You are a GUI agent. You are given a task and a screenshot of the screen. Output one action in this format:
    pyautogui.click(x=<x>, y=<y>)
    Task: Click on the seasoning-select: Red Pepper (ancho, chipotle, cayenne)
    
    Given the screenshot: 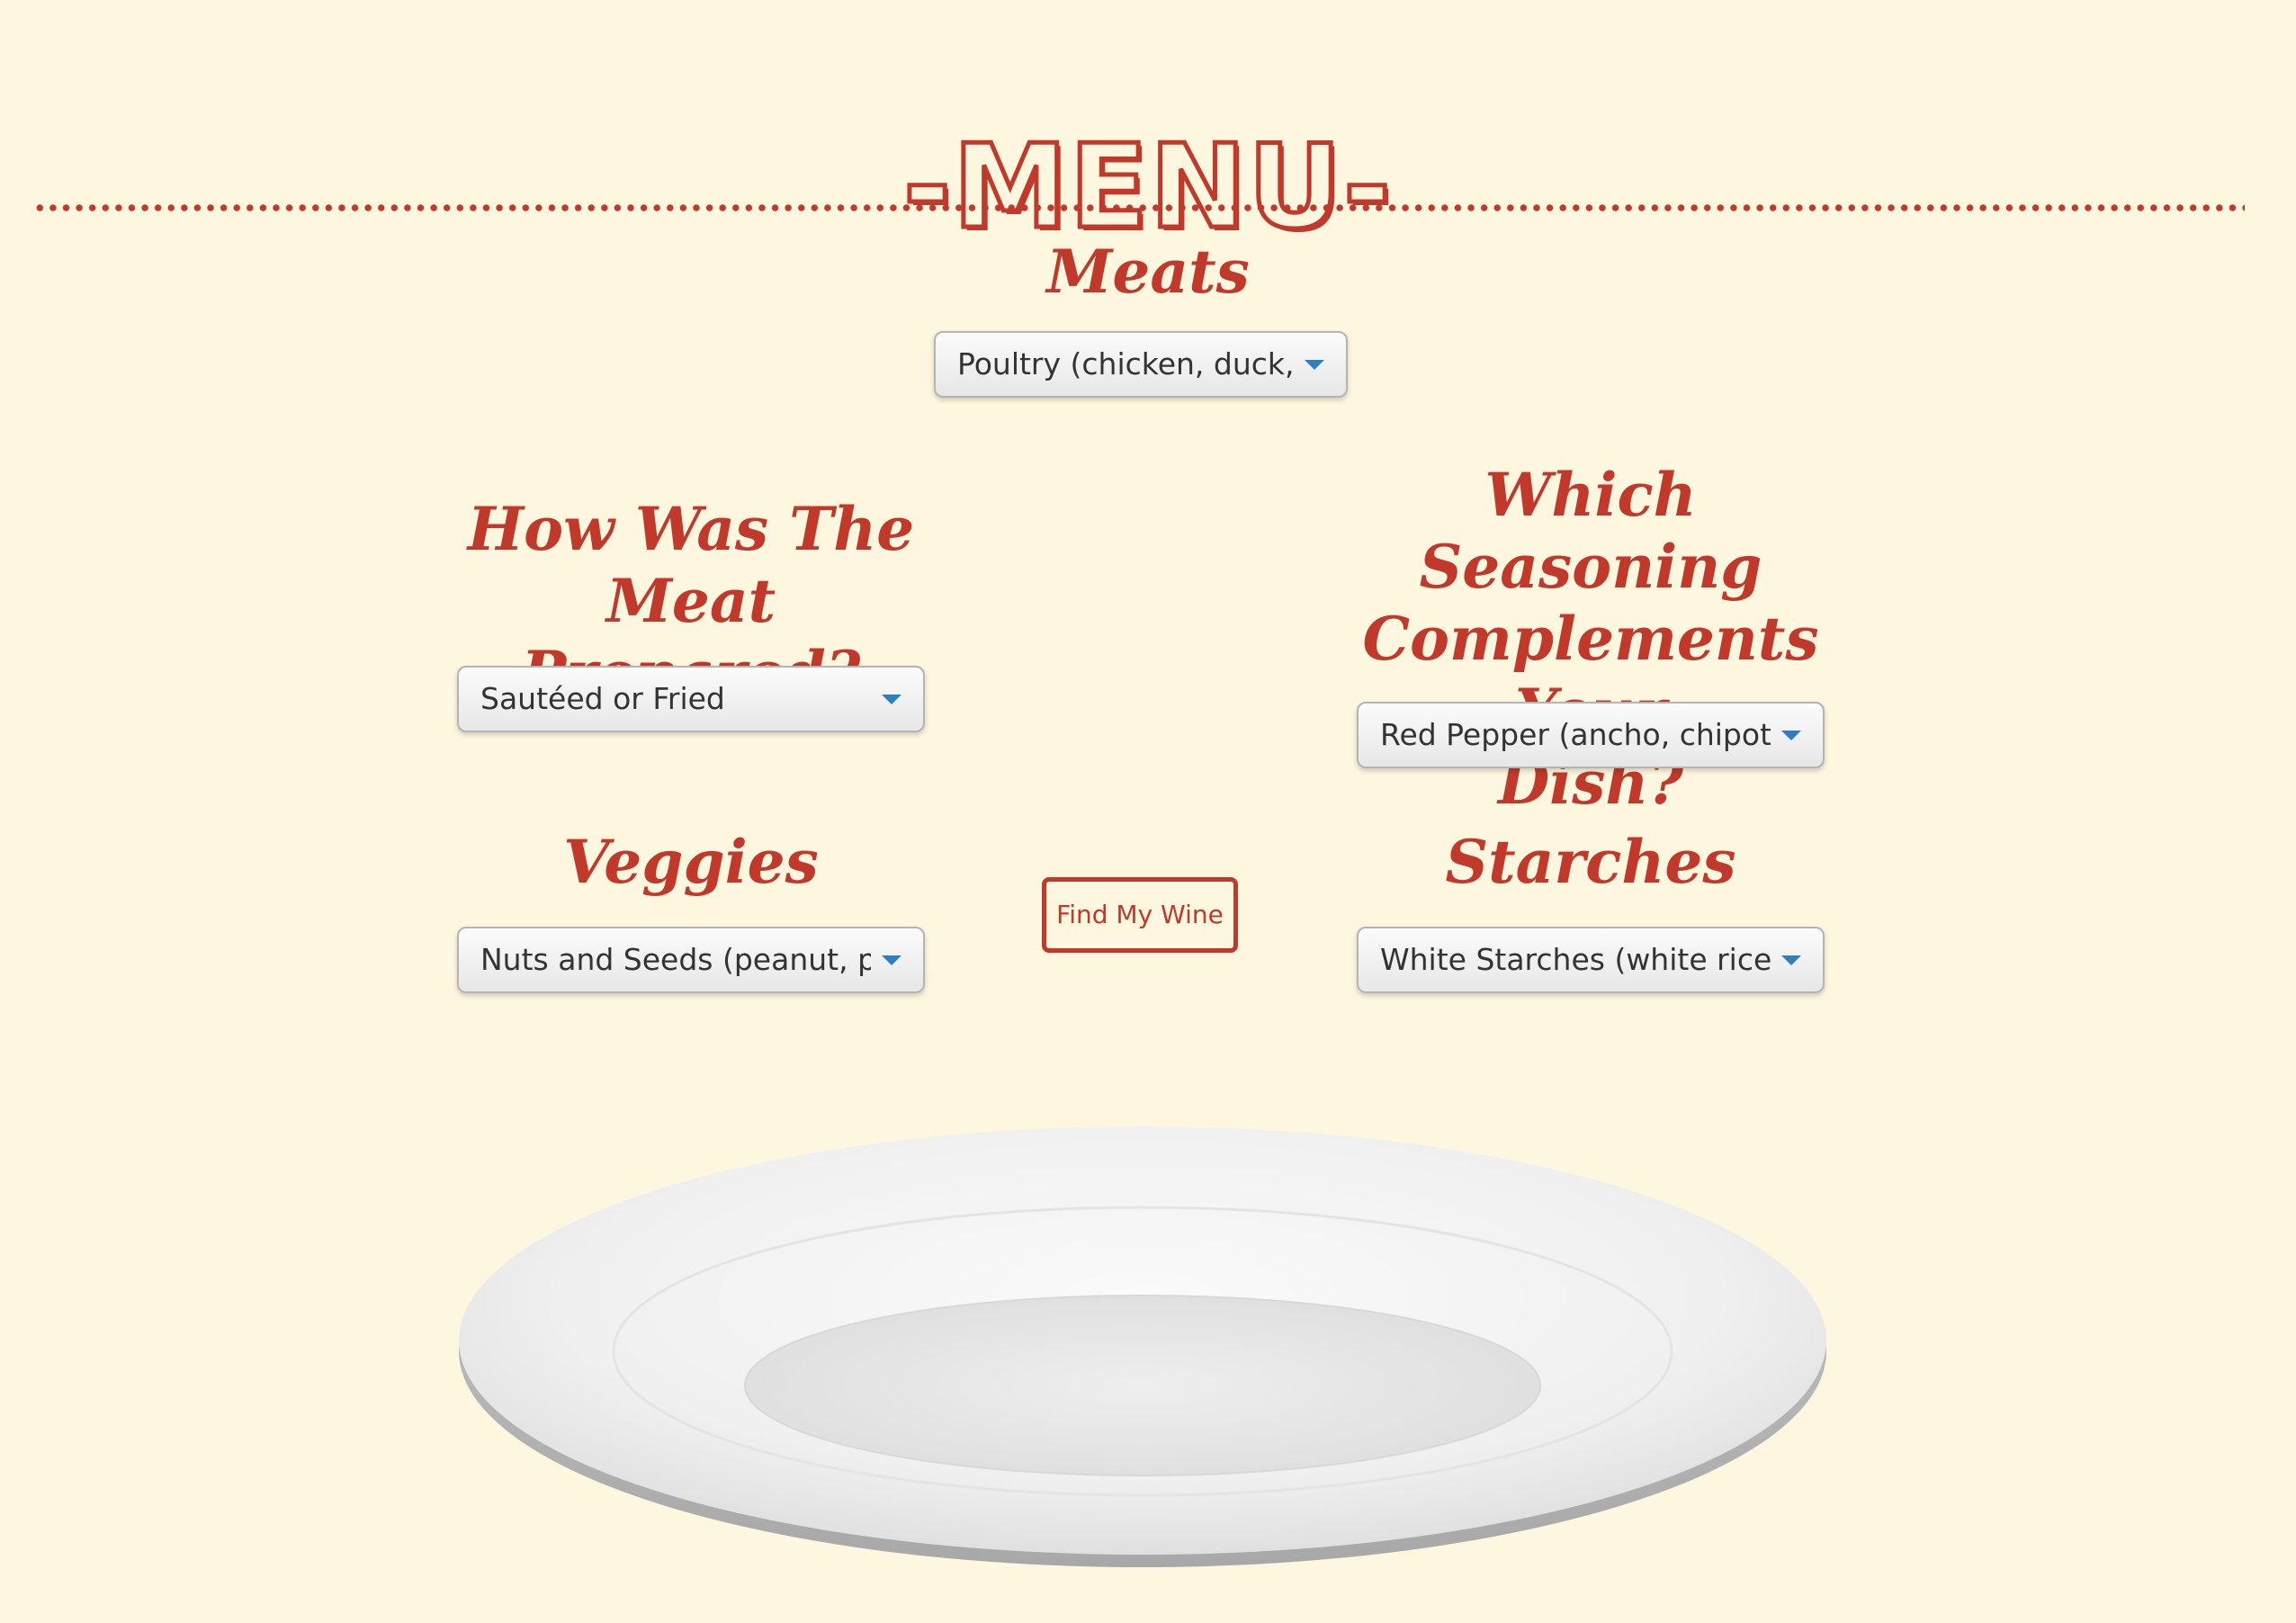 What is the action you would take?
    pyautogui.click(x=1591, y=735)
    